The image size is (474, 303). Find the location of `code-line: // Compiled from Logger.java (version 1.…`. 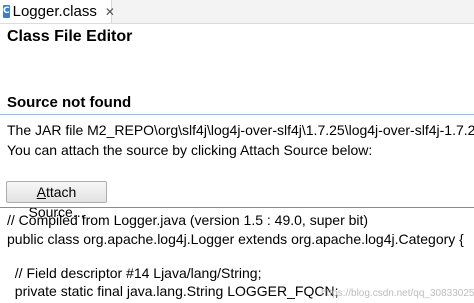

code-line: // Compiled from Logger.java (version 1.… is located at coordinates (188, 220).